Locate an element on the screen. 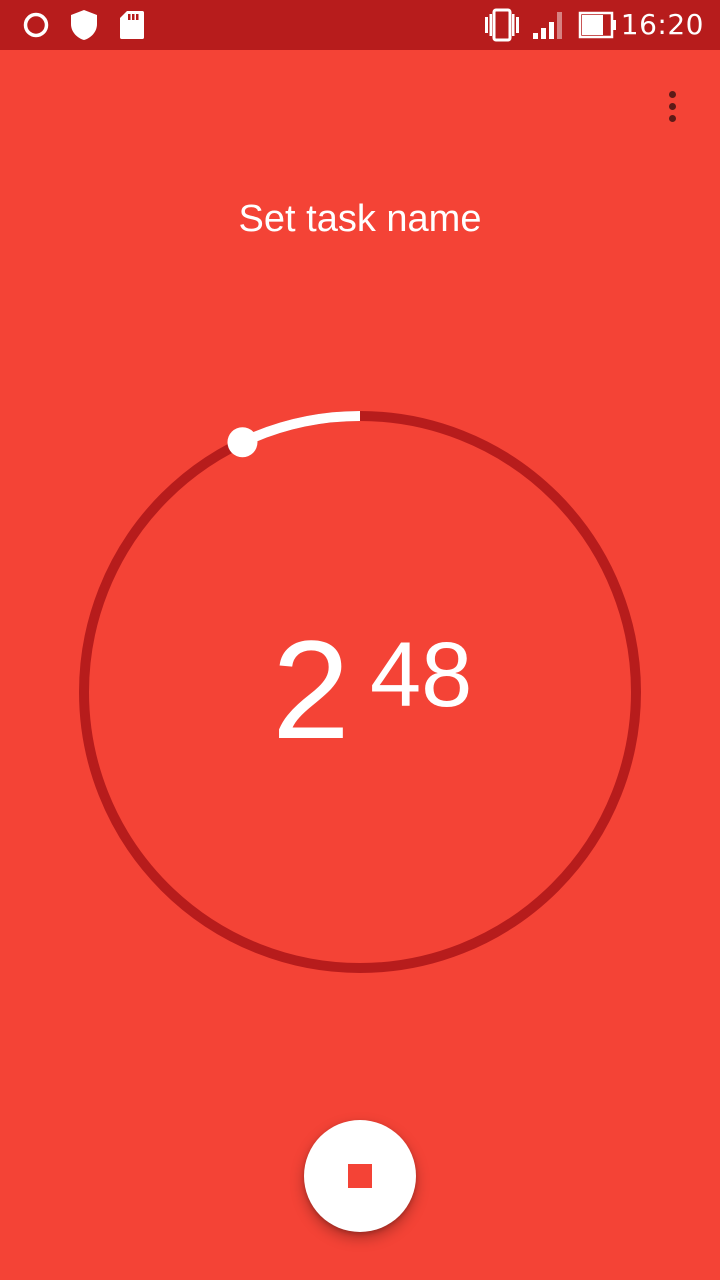  stop-button is located at coordinates (360, 1176).